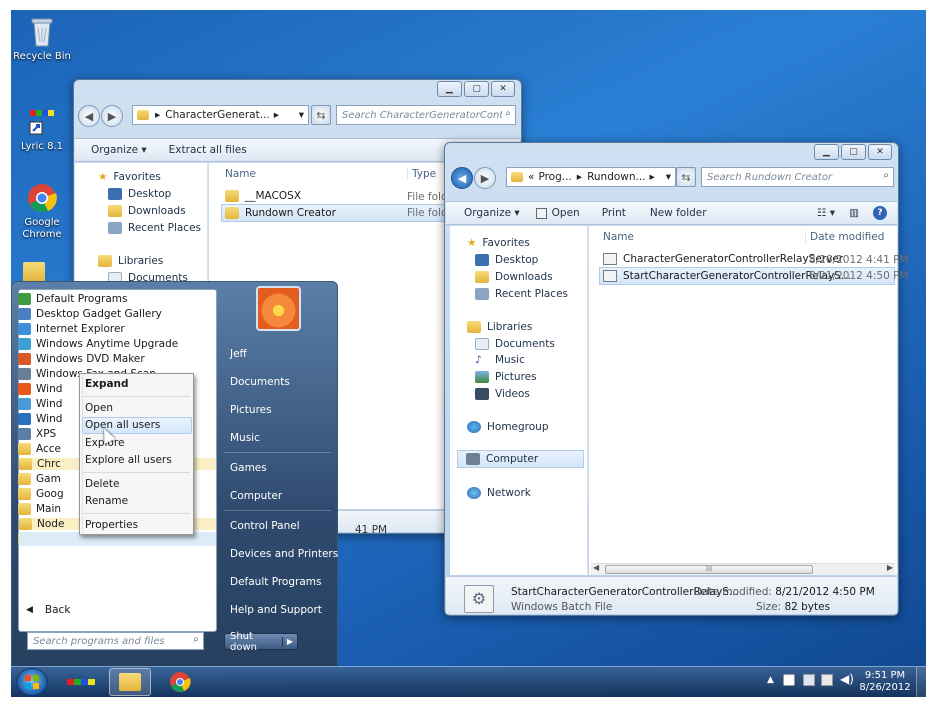 The image size is (937, 706). Describe the element at coordinates (72, 299) in the screenshot. I see `start-program-item: Default Programs` at that location.